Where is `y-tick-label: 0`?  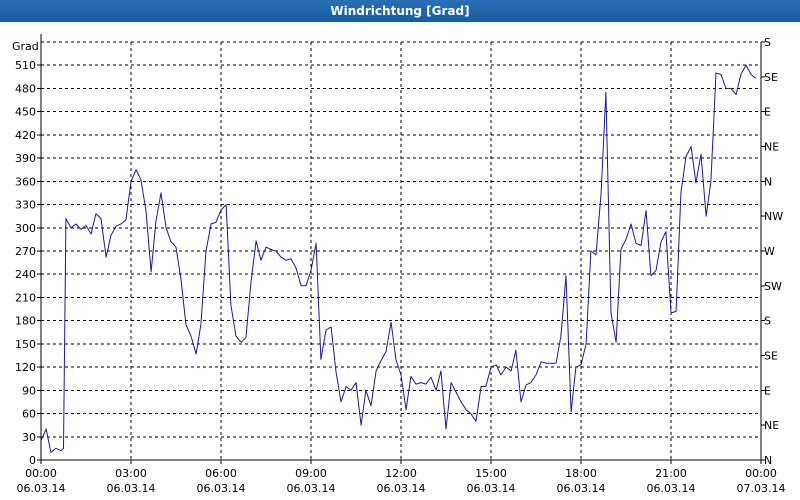 y-tick-label: 0 is located at coordinates (32, 460).